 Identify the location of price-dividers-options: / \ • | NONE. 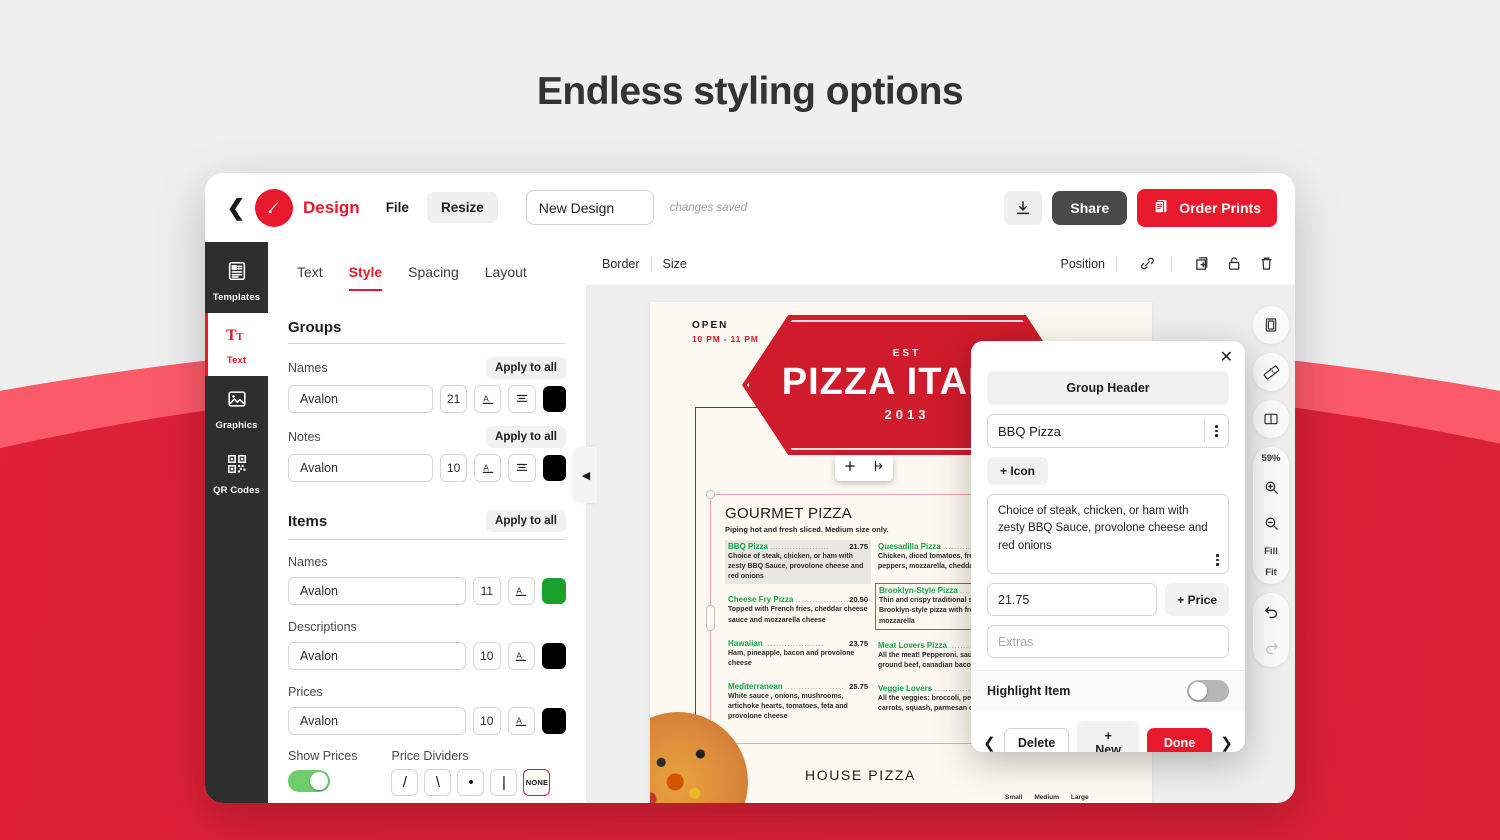
(471, 782).